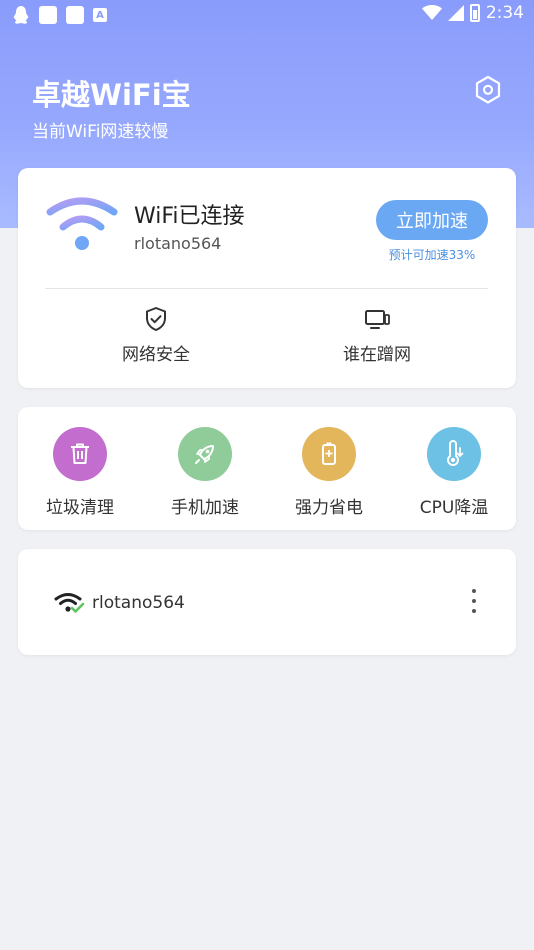  What do you see at coordinates (156, 319) in the screenshot?
I see `shield-check-icon` at bounding box center [156, 319].